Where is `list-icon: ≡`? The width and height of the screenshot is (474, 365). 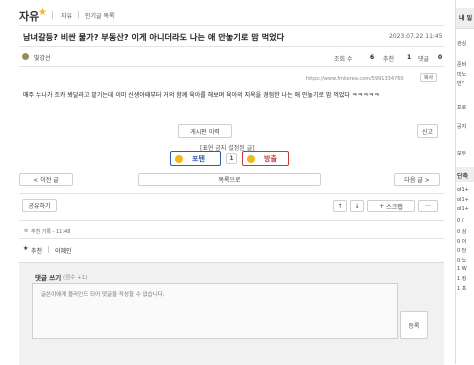 list-icon: ≡ is located at coordinates (26, 231).